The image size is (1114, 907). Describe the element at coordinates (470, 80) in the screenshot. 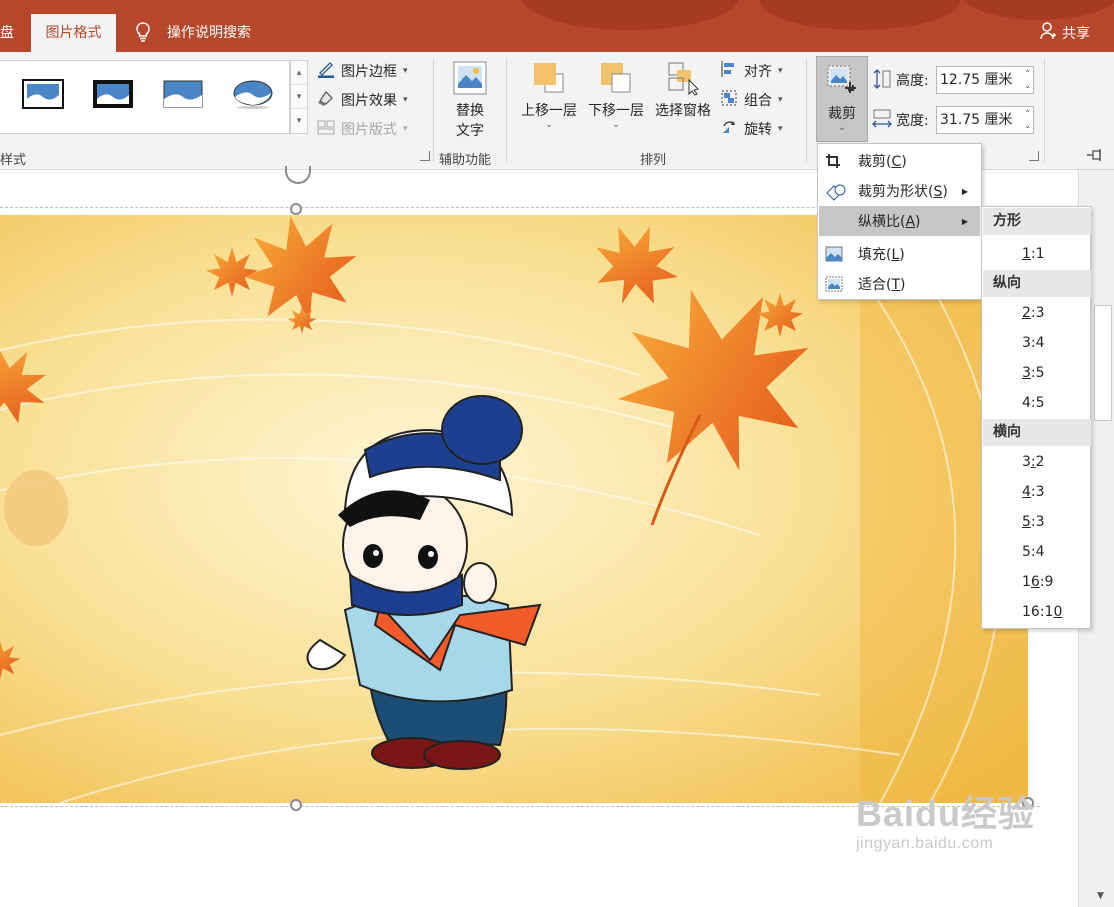

I see `alt-text-icon` at that location.